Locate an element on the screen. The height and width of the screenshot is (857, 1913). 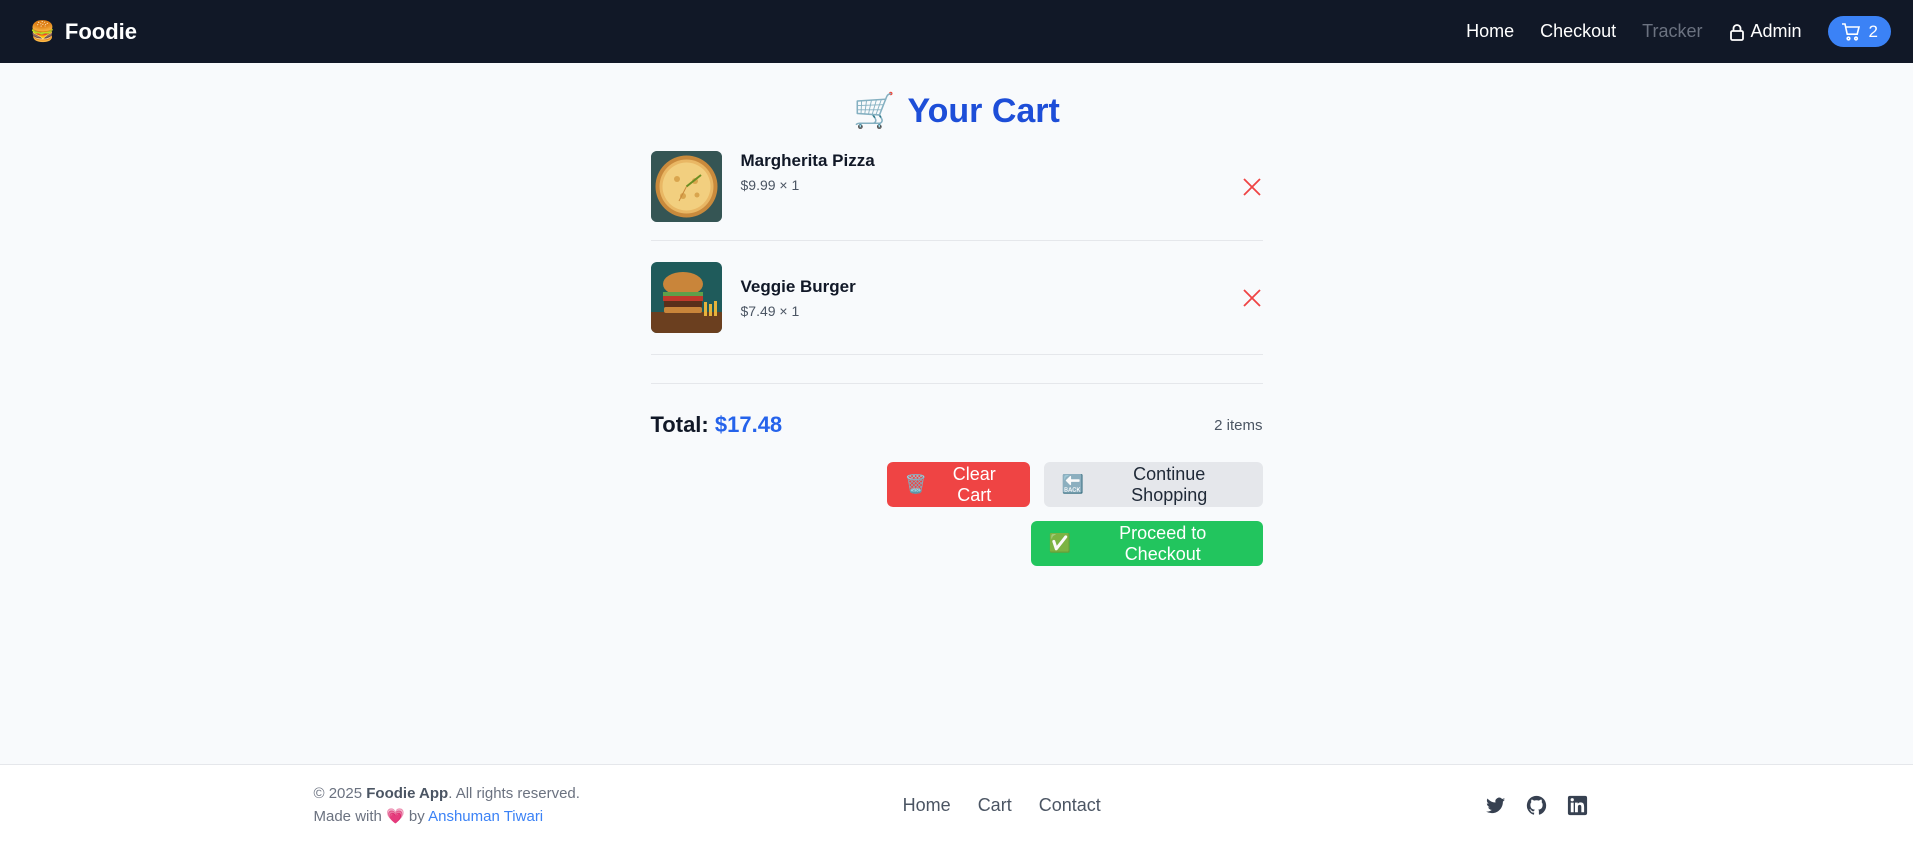
footer-links: Home Cart Contact is located at coordinates (1002, 805).